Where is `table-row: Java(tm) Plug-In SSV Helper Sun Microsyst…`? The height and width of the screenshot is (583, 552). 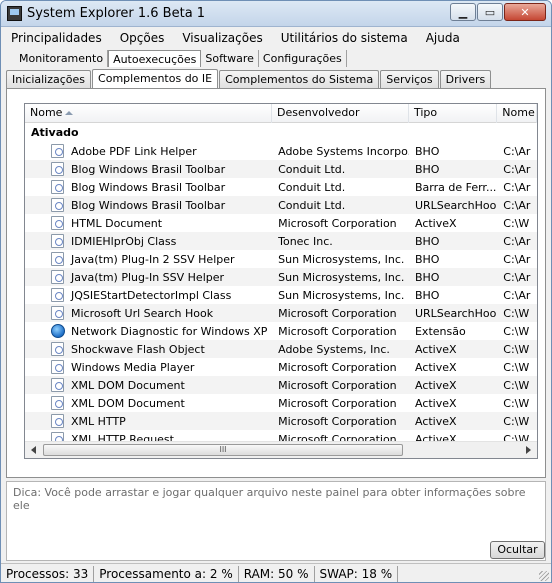
table-row: Java(tm) Plug-In SSV Helper Sun Microsyst… is located at coordinates (281, 277).